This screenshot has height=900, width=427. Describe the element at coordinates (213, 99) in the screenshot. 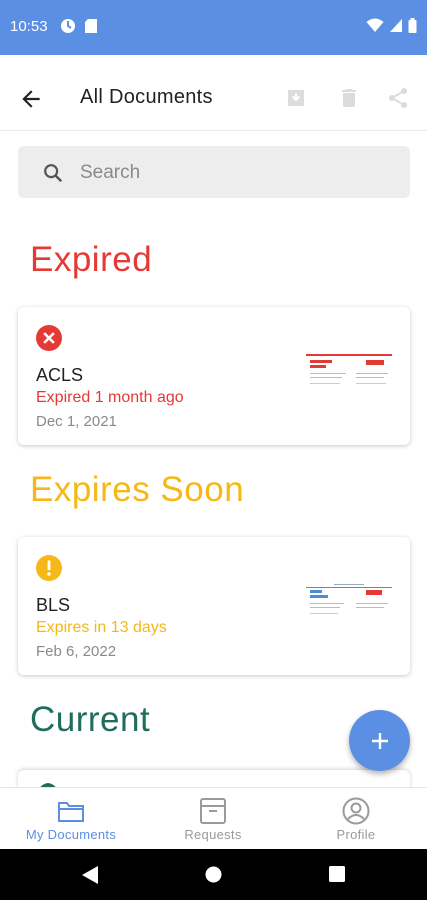

I see `app-bar: All Documents` at that location.